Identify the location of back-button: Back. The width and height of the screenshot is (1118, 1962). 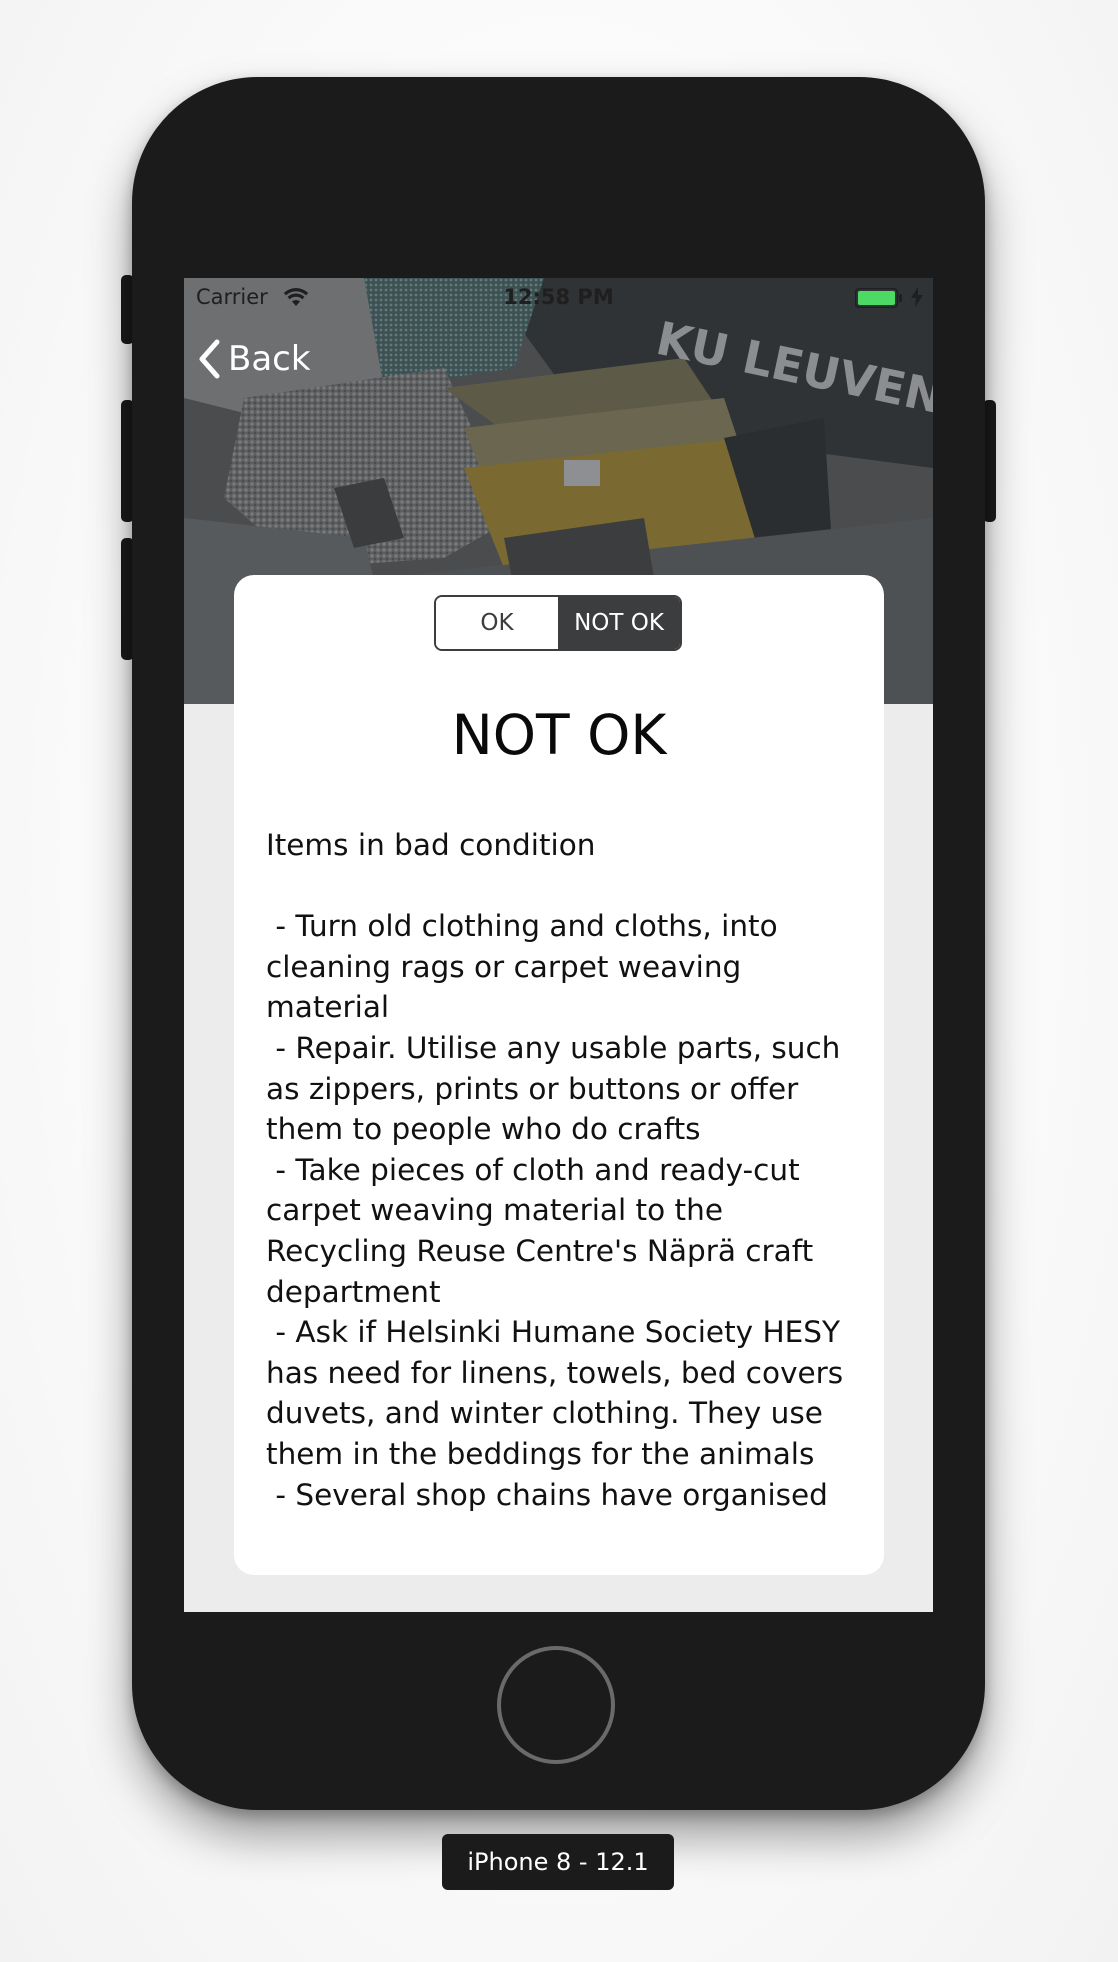
(254, 359).